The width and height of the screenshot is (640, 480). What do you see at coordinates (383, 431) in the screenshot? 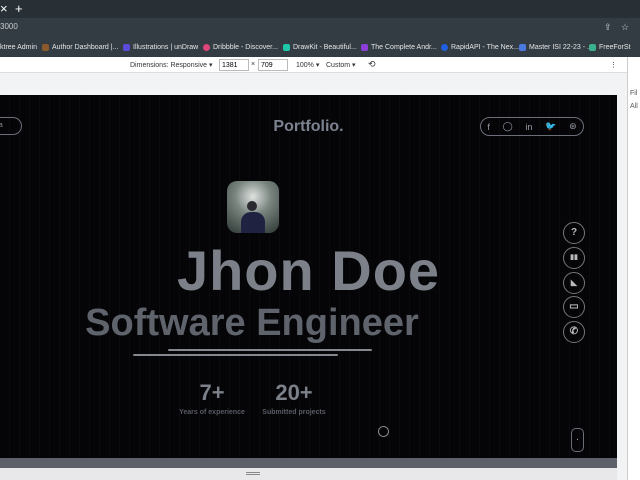
I see `cursor-circle` at bounding box center [383, 431].